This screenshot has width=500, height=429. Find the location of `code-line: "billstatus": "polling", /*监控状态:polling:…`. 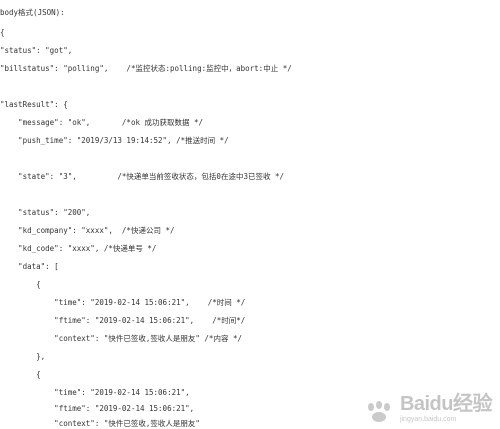

code-line: "billstatus": "polling", /*监控状态:polling:… is located at coordinates (146, 68).